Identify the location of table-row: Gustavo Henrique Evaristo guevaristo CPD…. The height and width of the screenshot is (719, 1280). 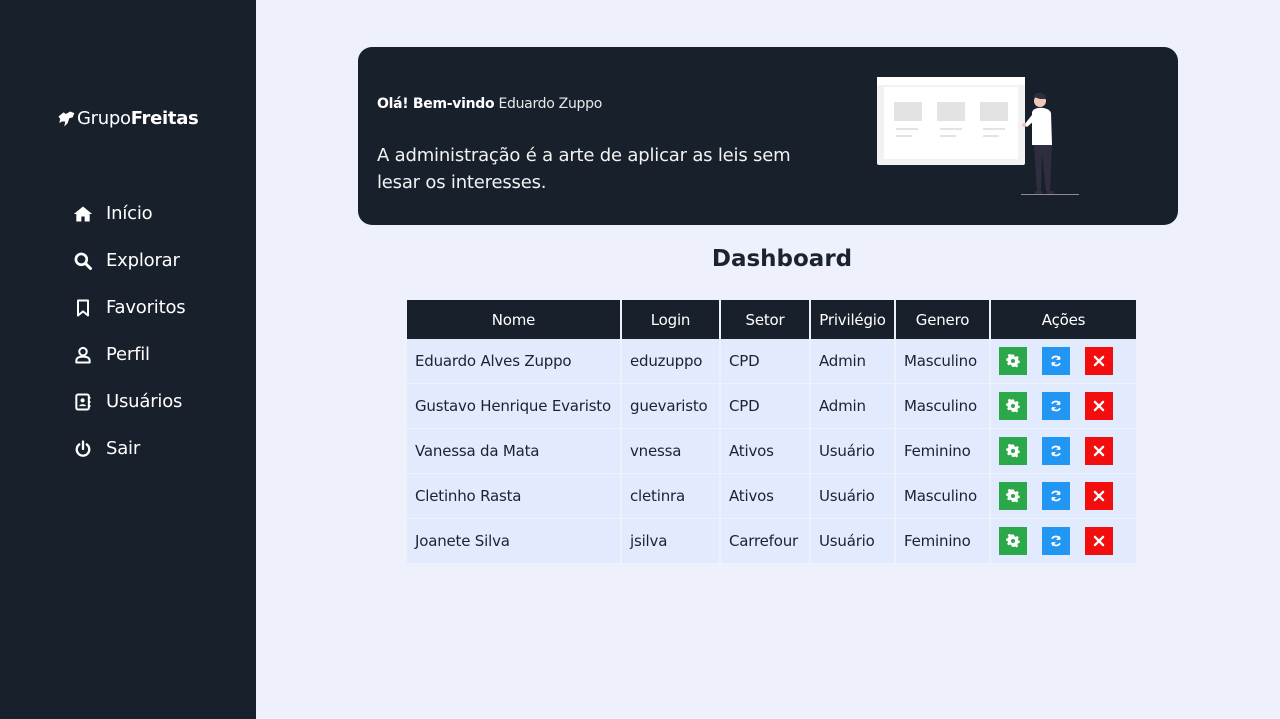
(771, 406).